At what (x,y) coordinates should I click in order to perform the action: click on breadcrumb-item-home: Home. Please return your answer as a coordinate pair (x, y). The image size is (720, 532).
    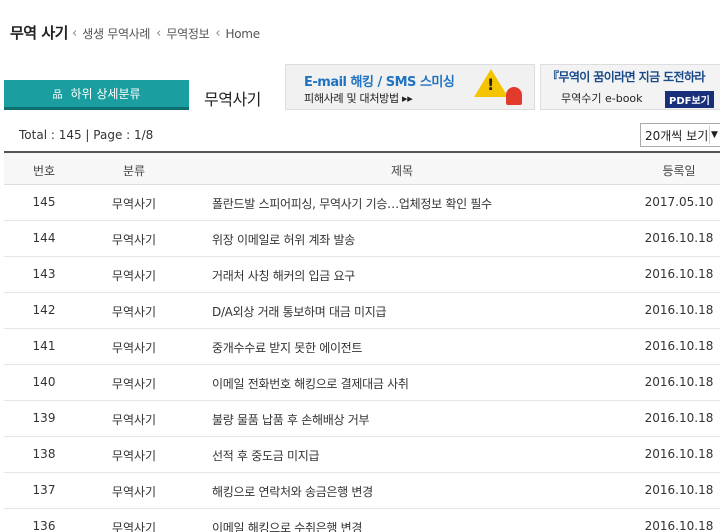
    Looking at the image, I should click on (243, 34).